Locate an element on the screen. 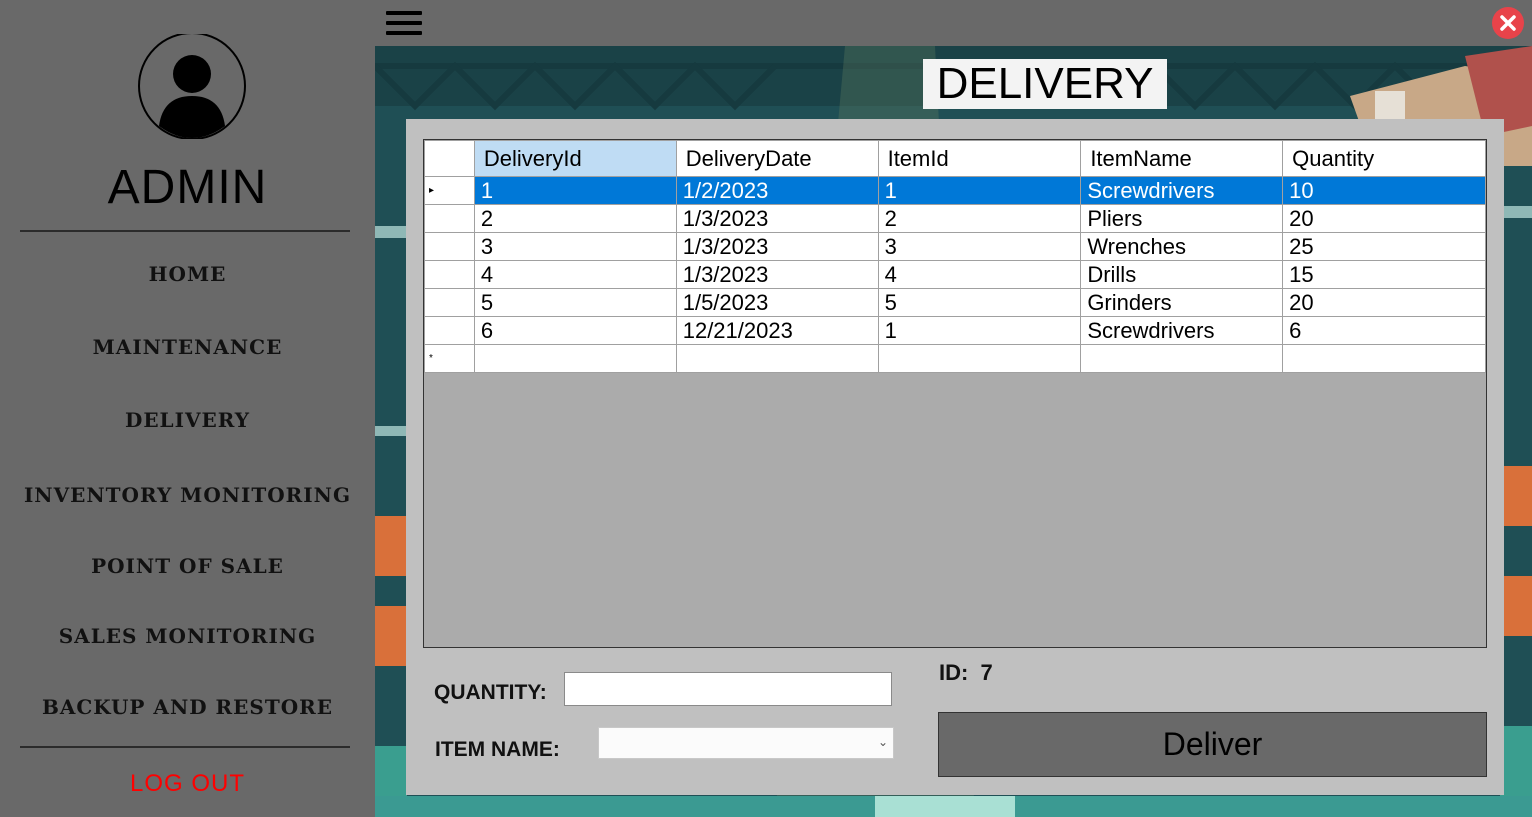  column-header-quantity: Quantity is located at coordinates (1384, 158).